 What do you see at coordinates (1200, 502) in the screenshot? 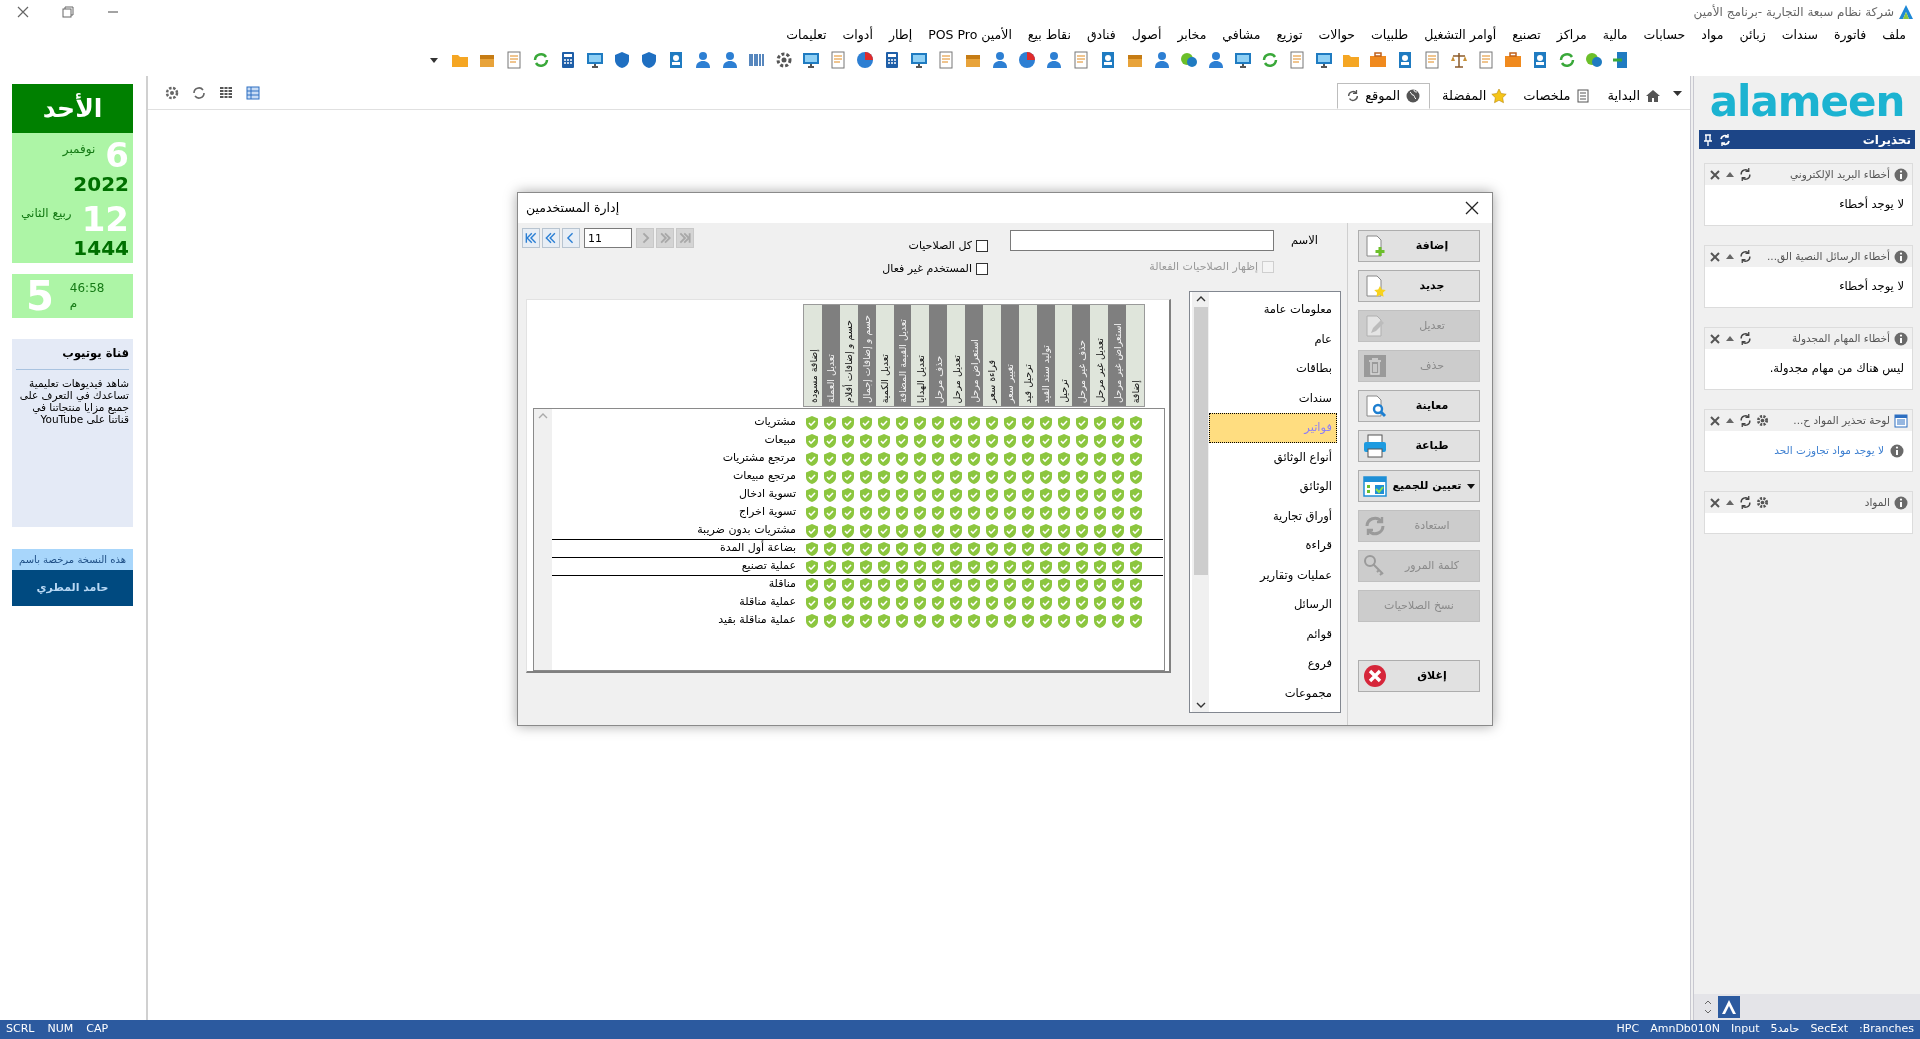
I see `scrollbar` at bounding box center [1200, 502].